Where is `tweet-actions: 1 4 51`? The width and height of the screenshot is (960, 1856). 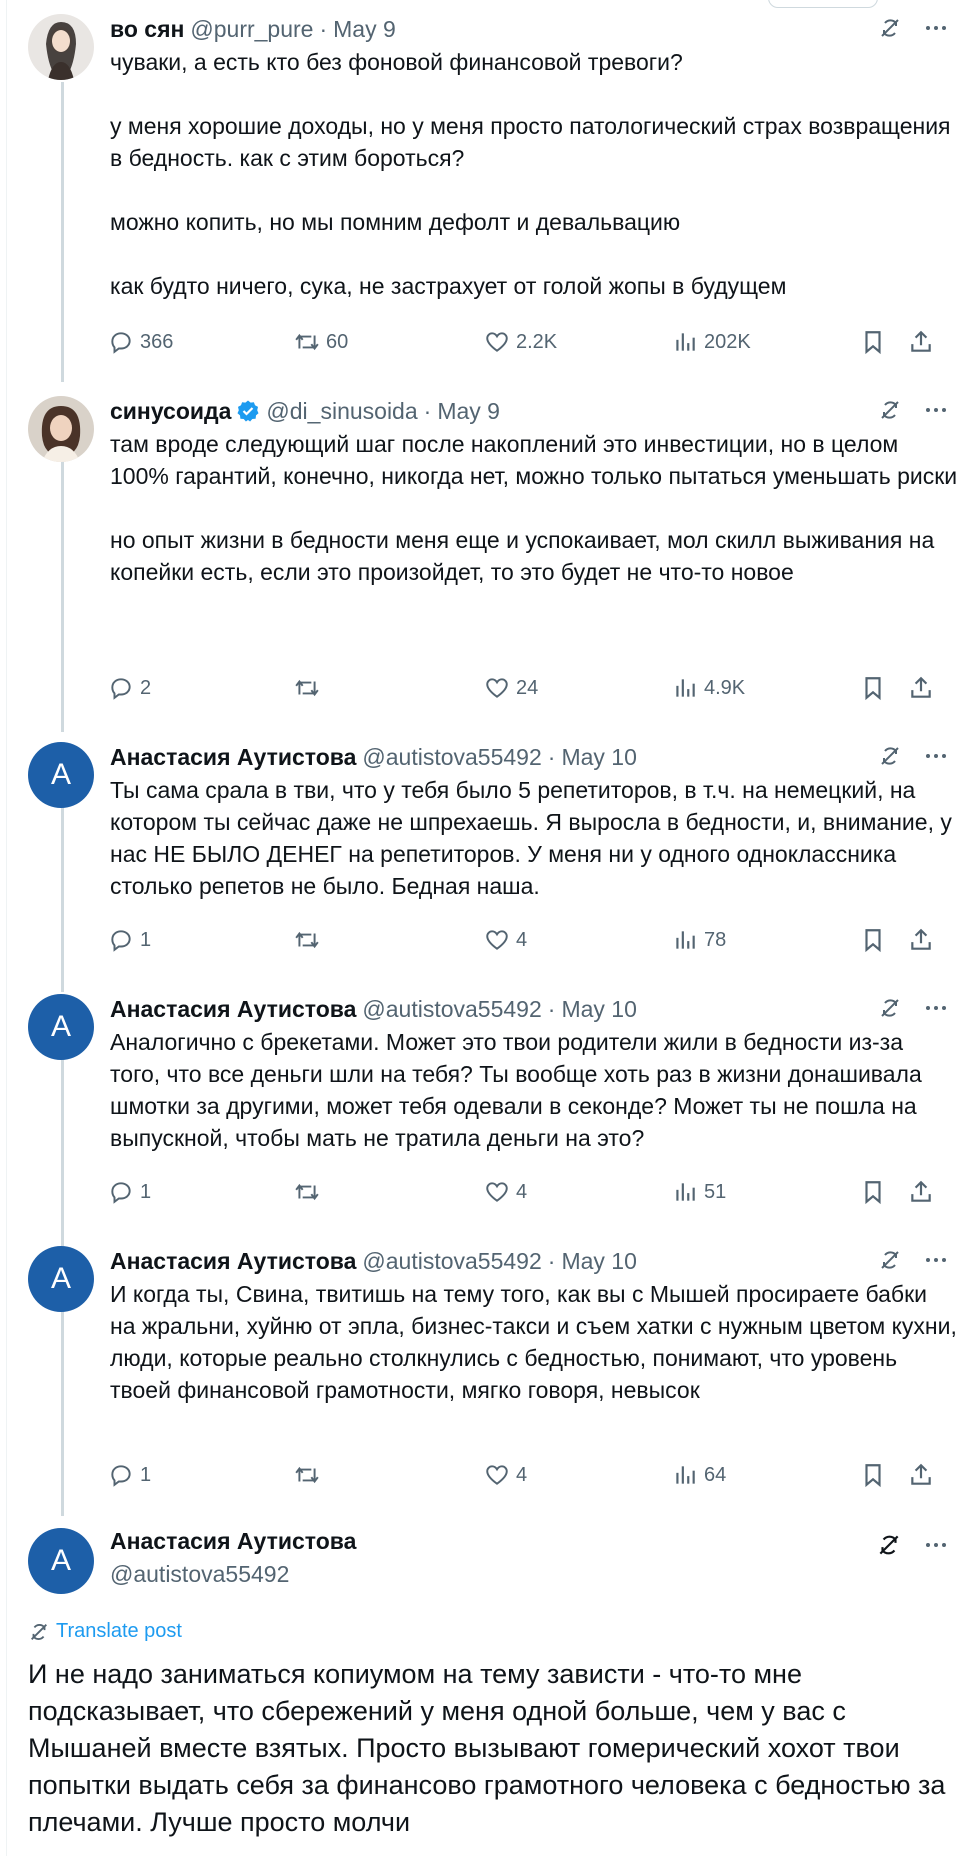 tweet-actions: 1 4 51 is located at coordinates (480, 1192).